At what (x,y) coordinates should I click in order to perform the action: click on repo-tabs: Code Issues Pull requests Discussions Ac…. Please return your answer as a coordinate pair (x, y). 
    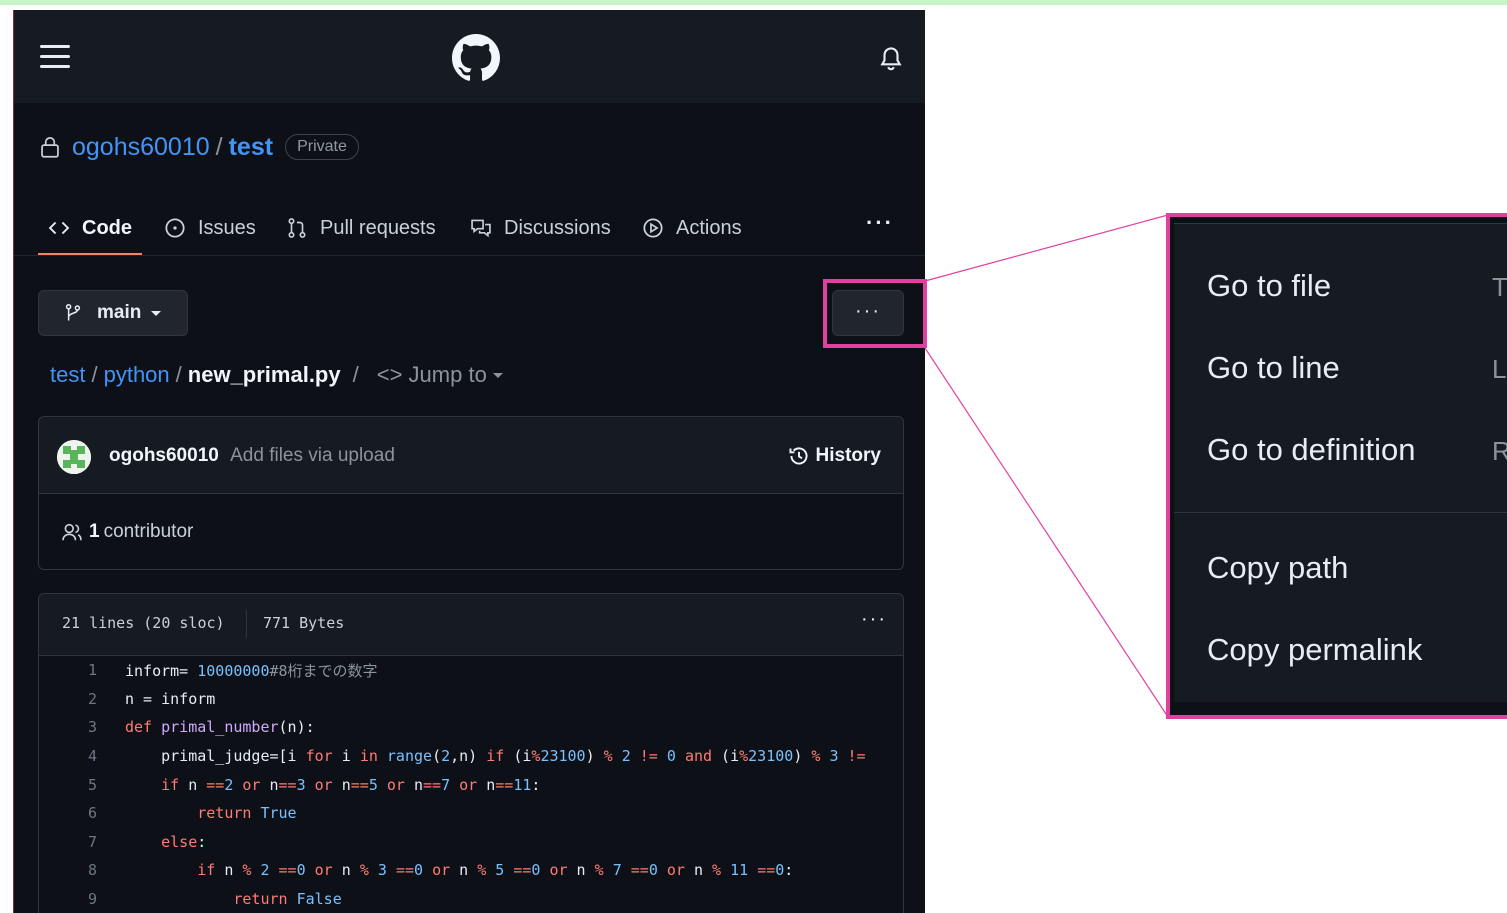
    Looking at the image, I should click on (469, 229).